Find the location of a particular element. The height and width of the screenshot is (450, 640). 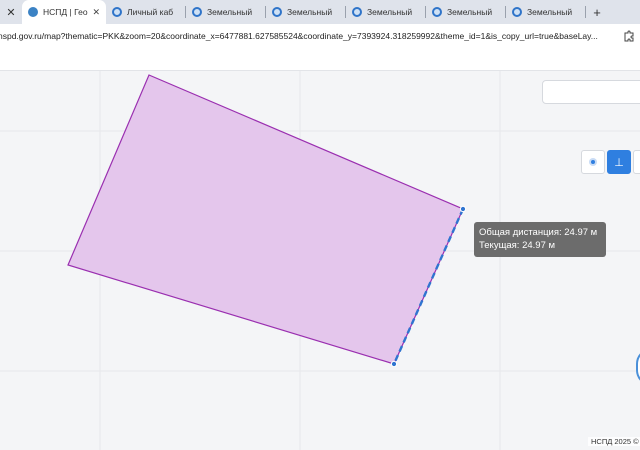

nspd-logo-icon is located at coordinates (33, 12).